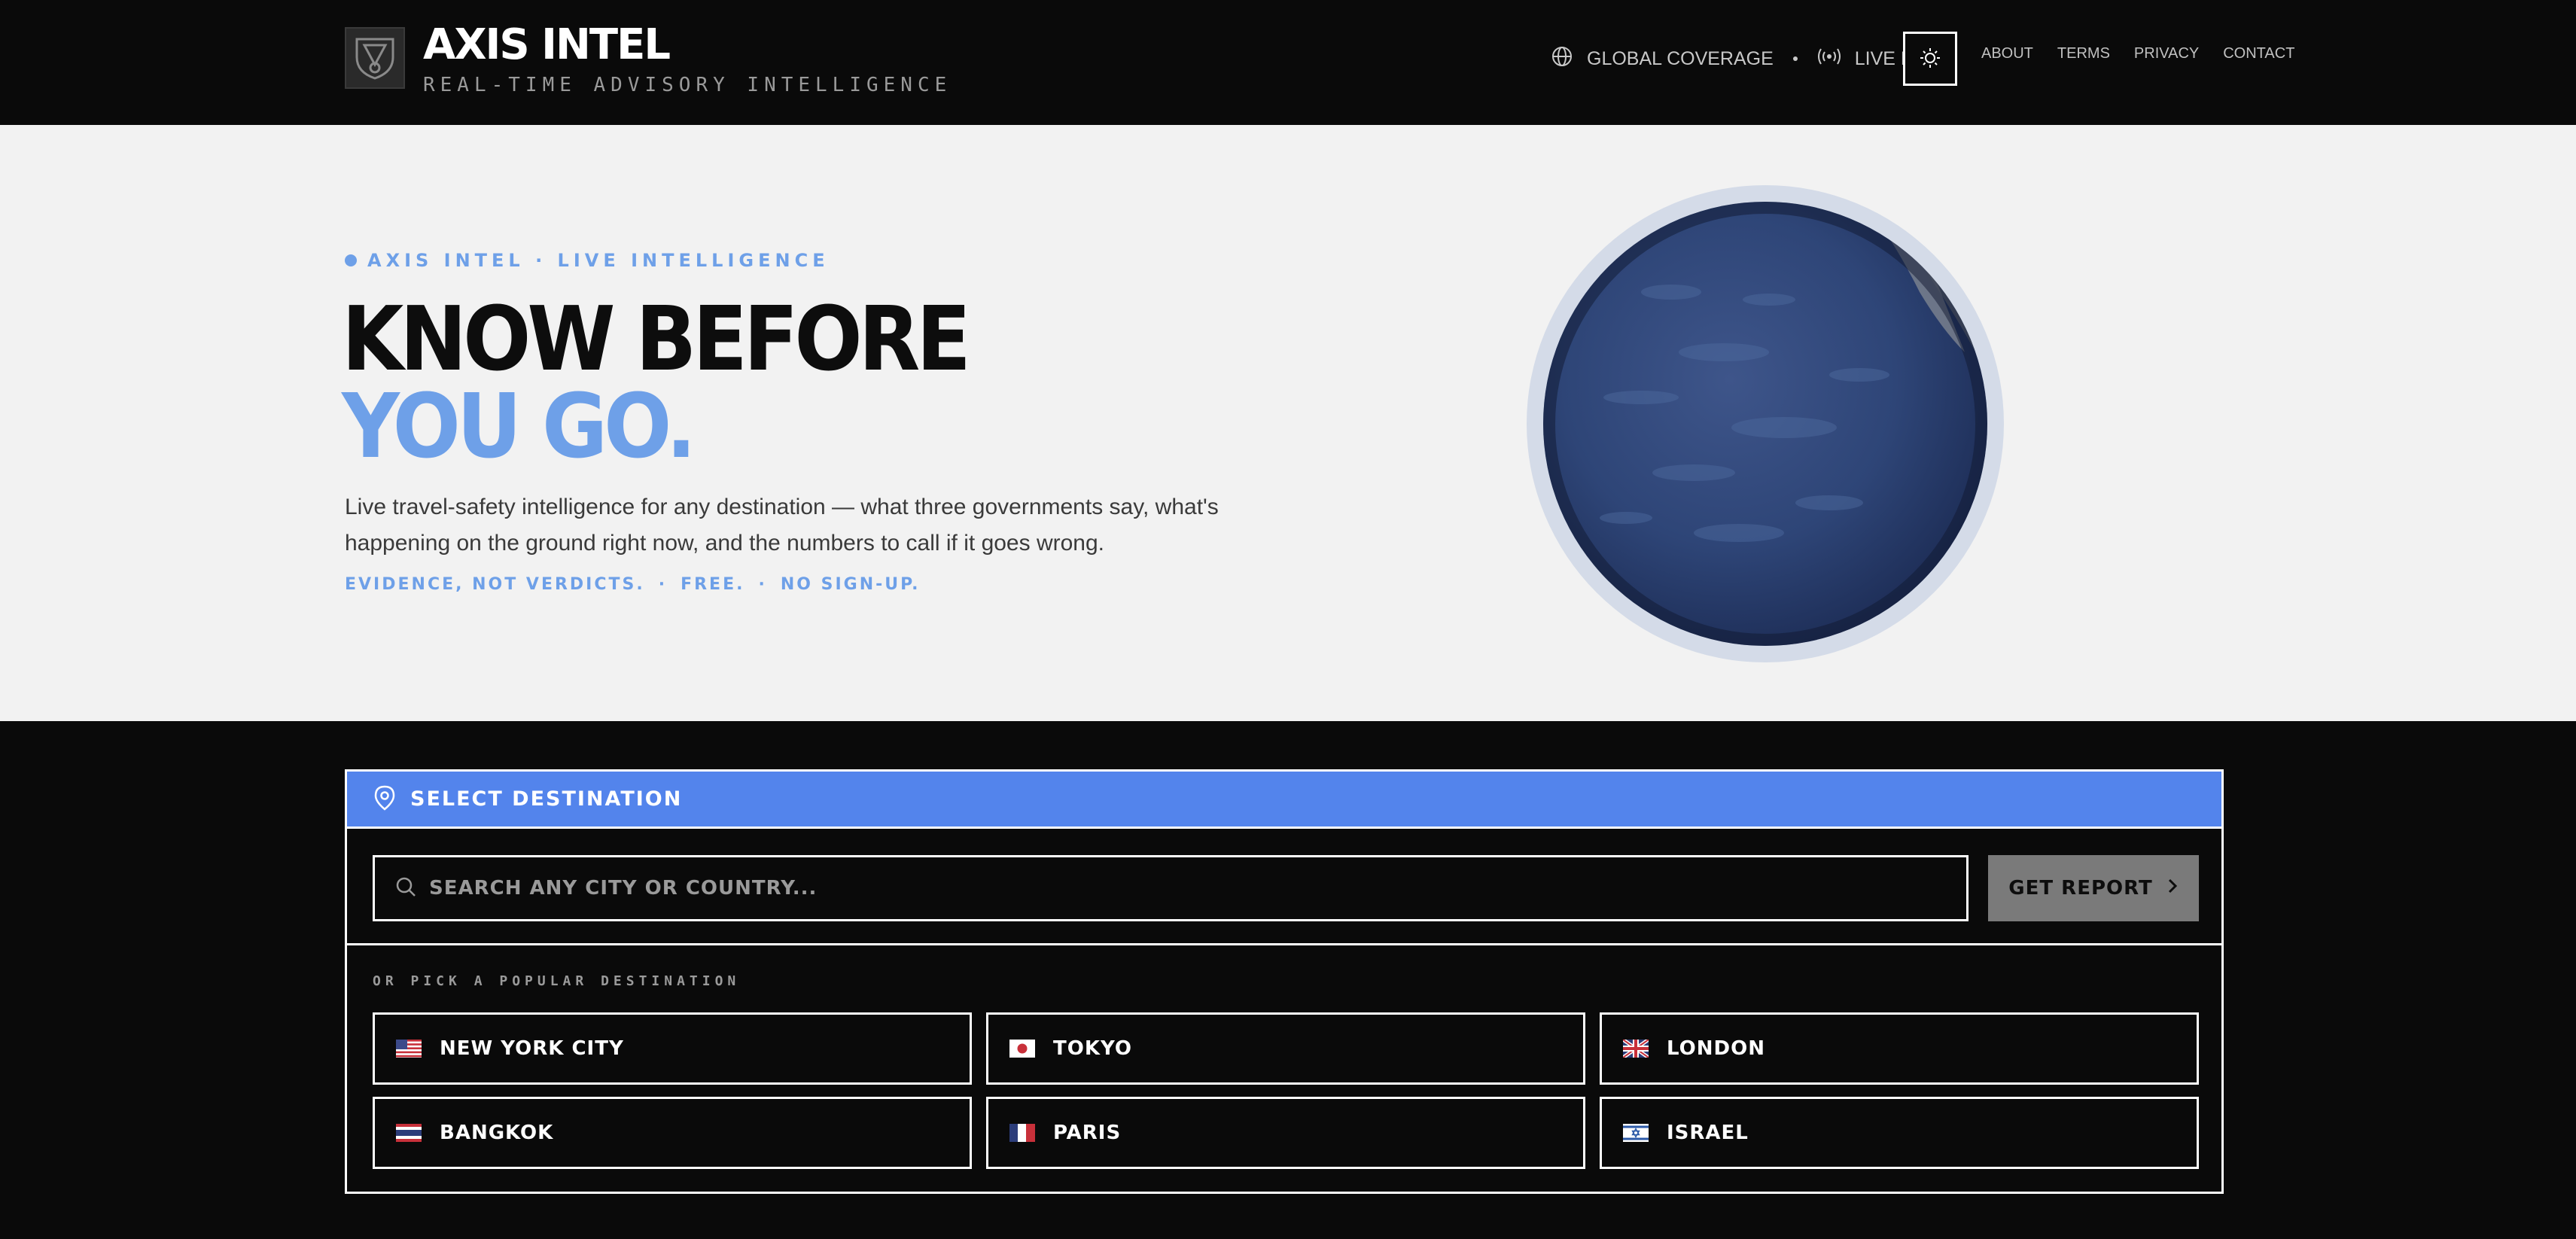 Image resolution: width=2576 pixels, height=1239 pixels. I want to click on il-flag-icon, so click(1636, 1133).